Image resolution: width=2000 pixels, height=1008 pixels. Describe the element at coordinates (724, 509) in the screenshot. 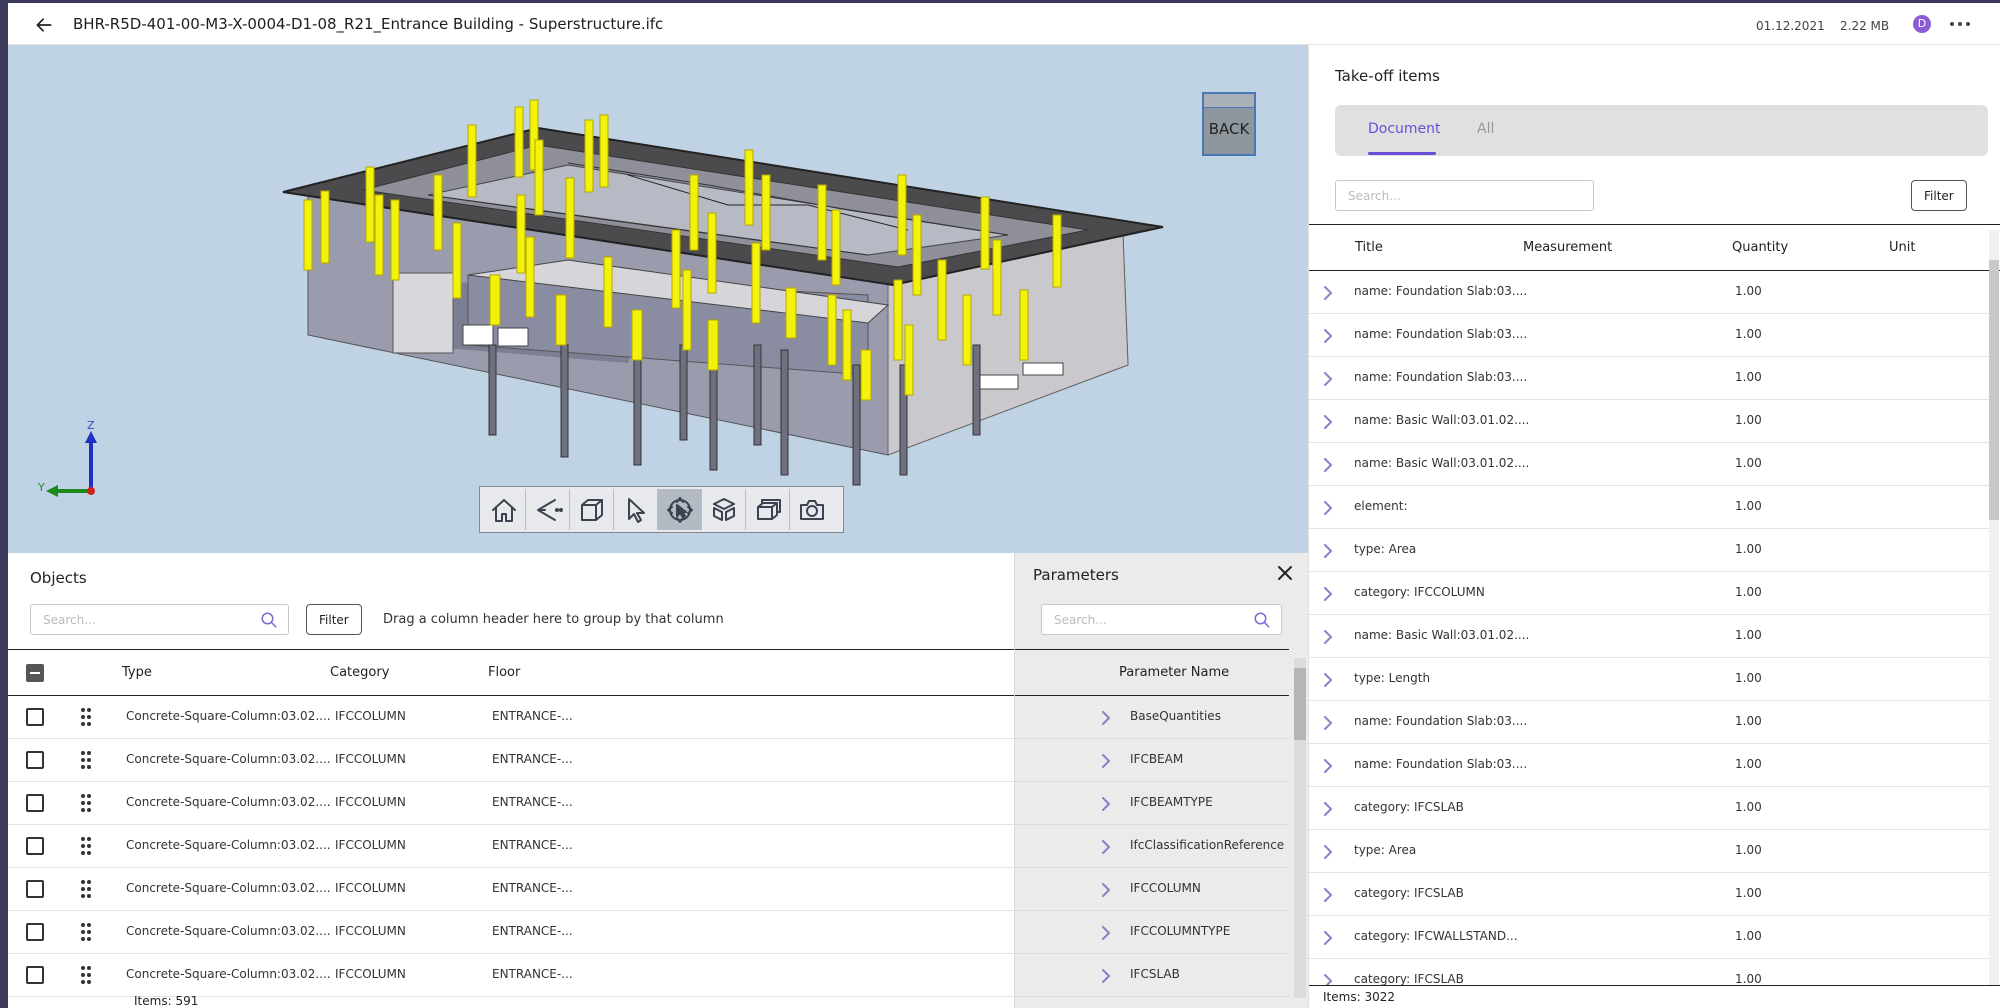

I see `explode-button` at that location.